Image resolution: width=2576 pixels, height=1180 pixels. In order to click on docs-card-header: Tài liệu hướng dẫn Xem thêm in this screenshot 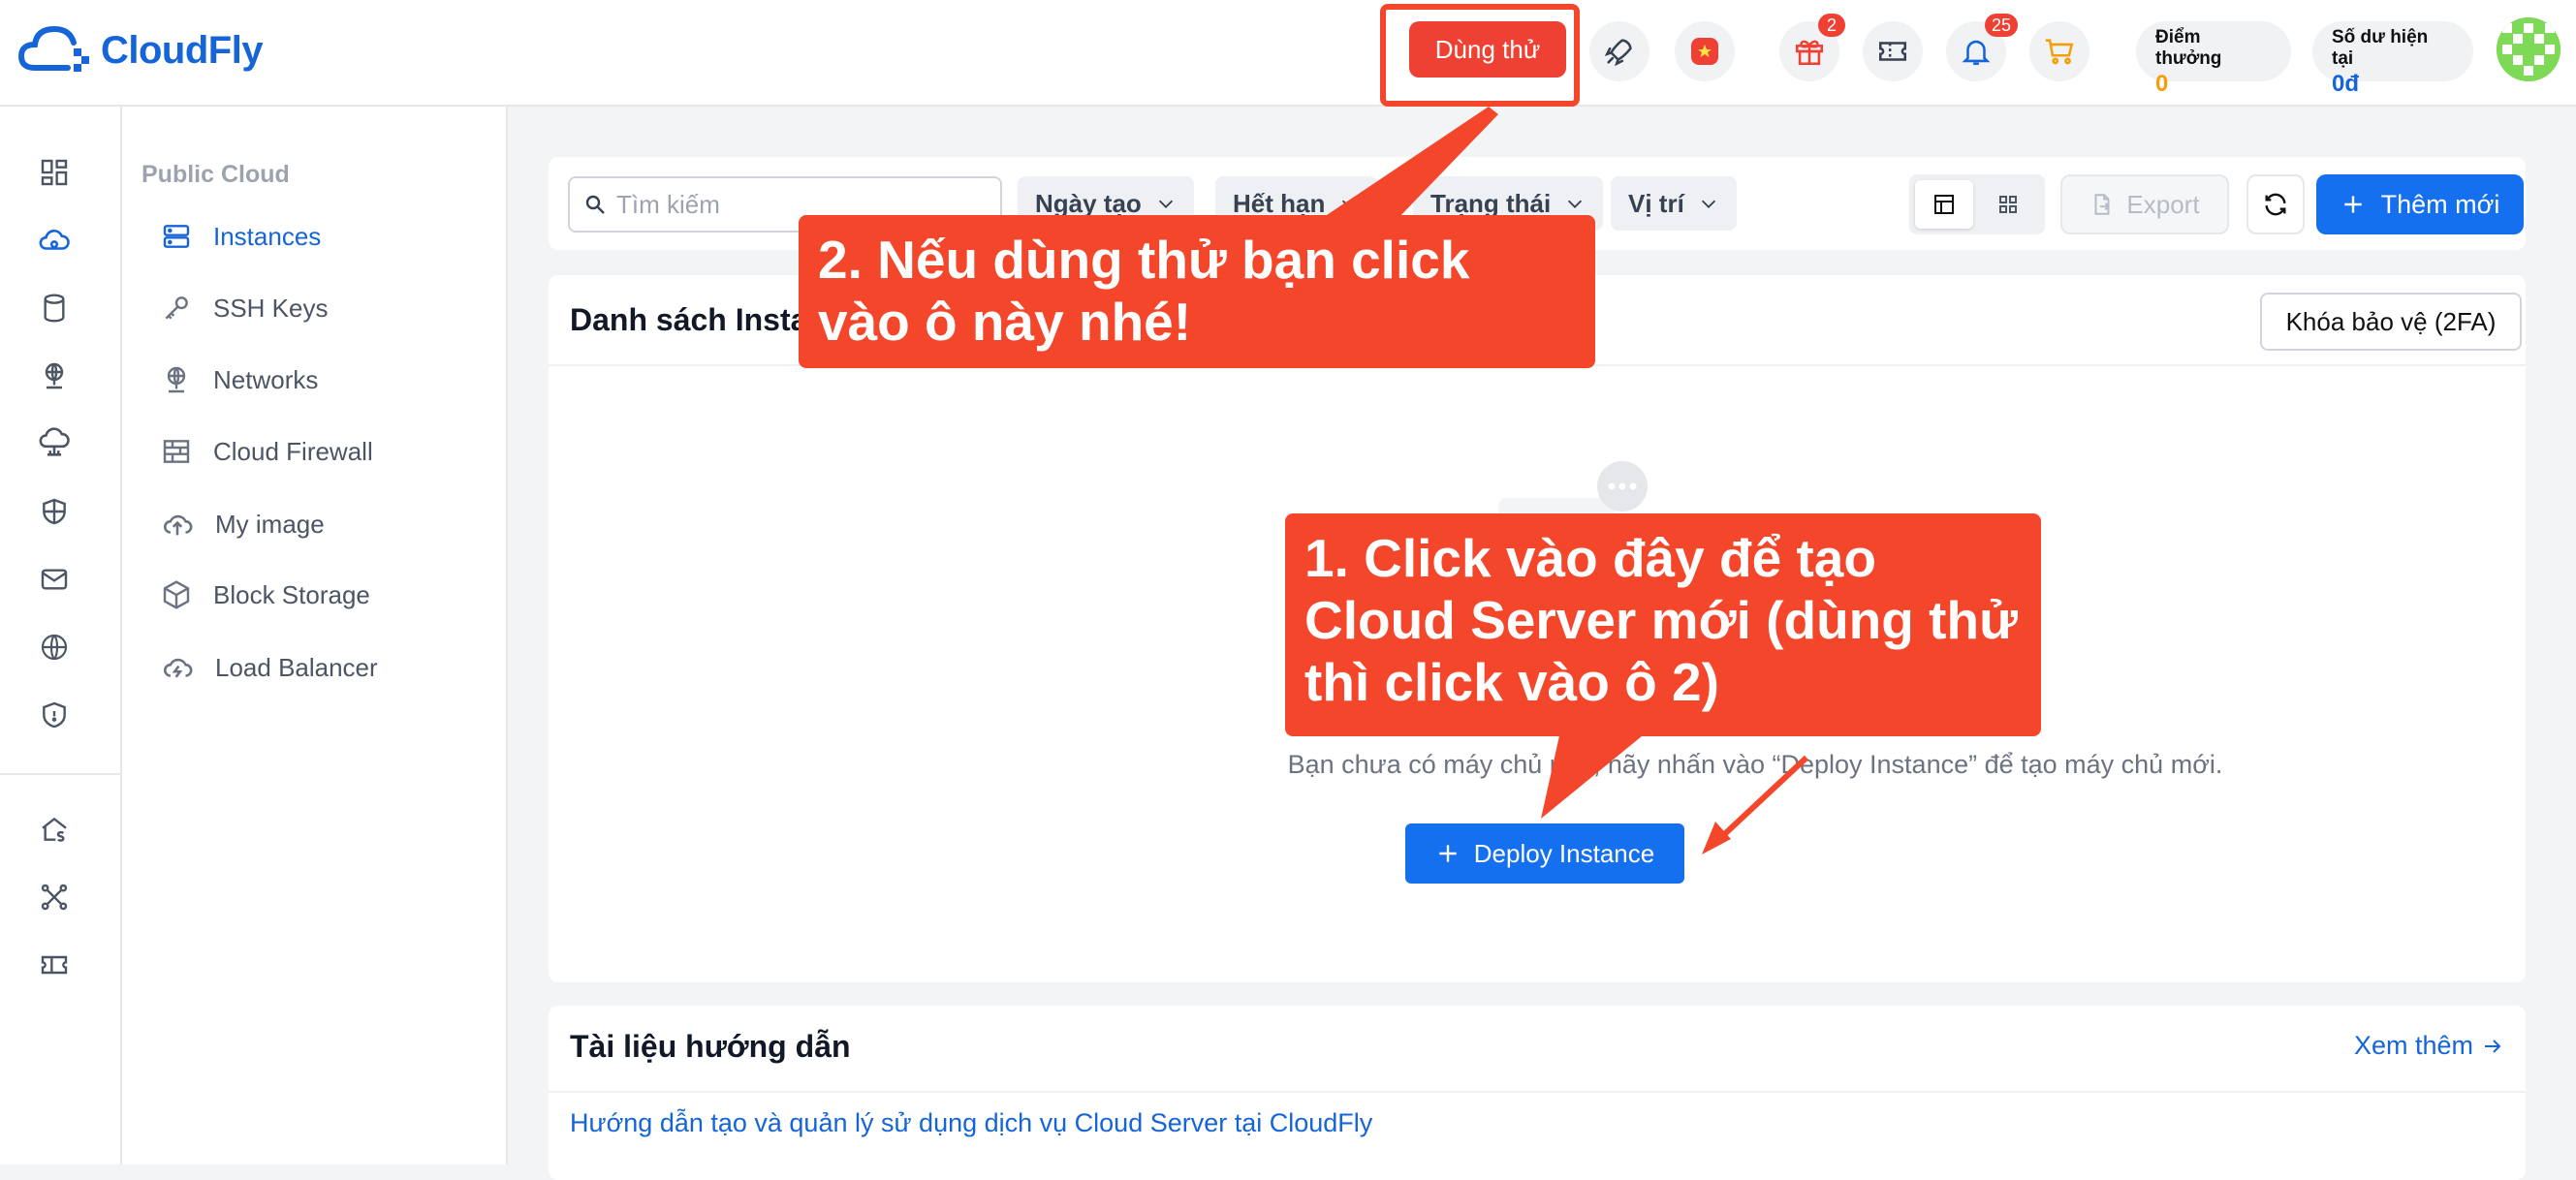, I will do `click(1537, 1050)`.